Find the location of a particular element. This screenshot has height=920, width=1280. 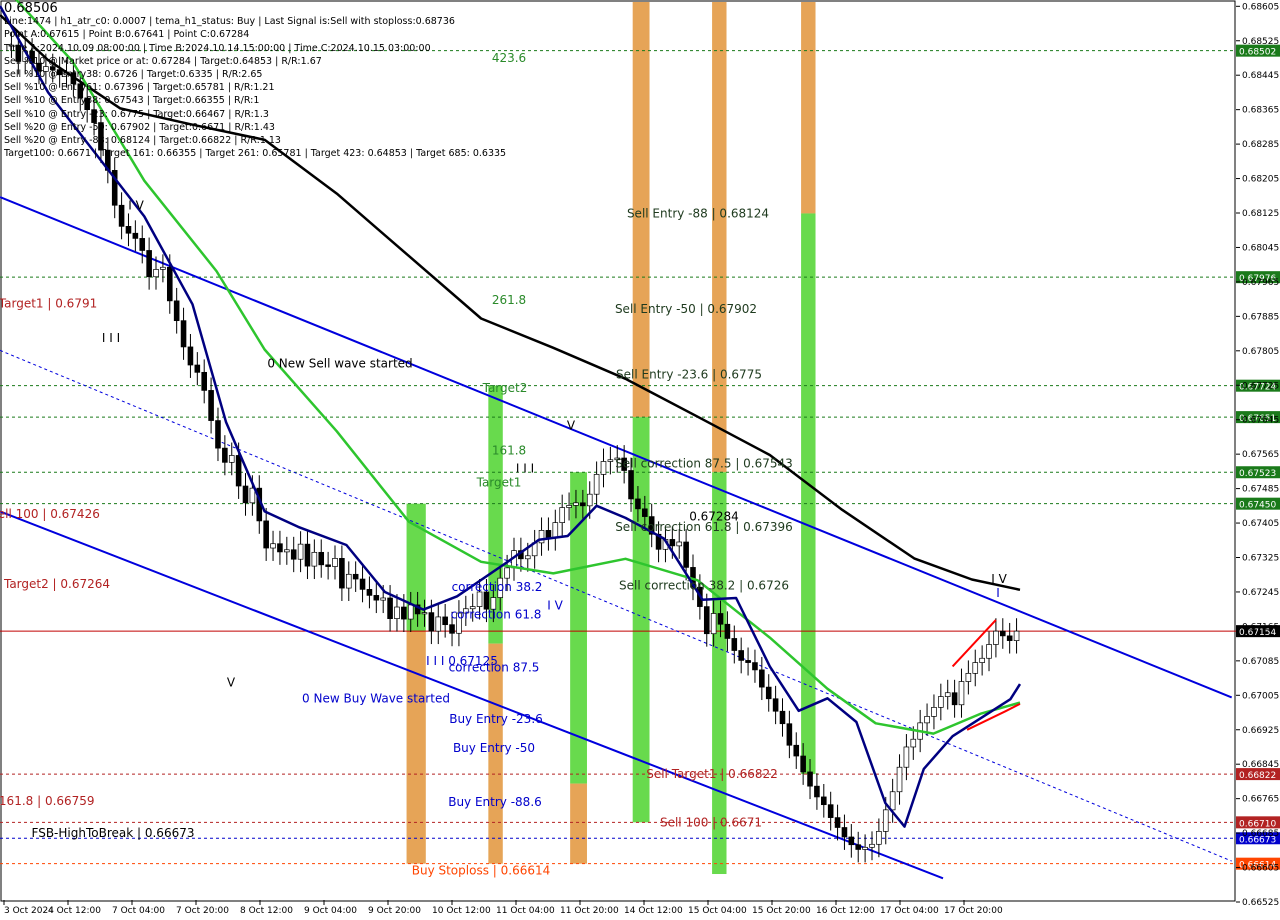

x-tick-label-3: 7 Oct 20:00 is located at coordinates (202, 911).